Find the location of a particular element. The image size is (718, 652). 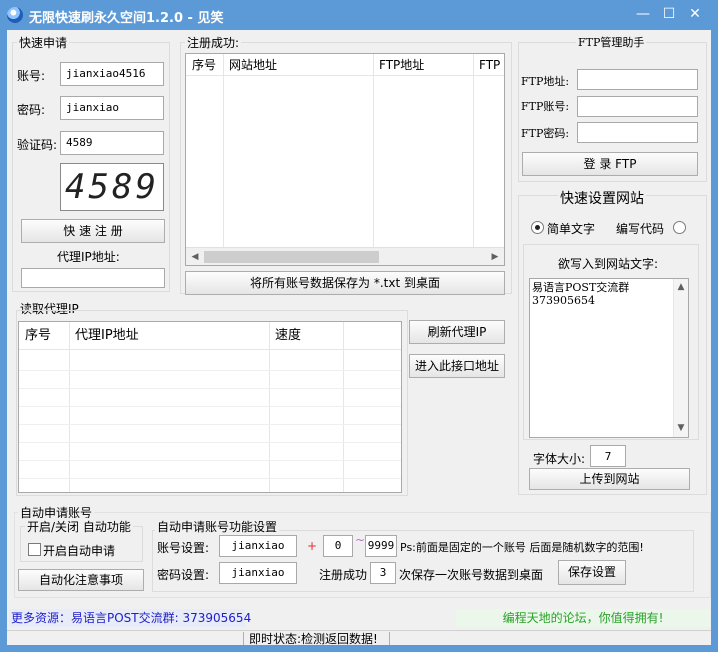

refresh-proxy-button: 刷新代理IP is located at coordinates (457, 332).